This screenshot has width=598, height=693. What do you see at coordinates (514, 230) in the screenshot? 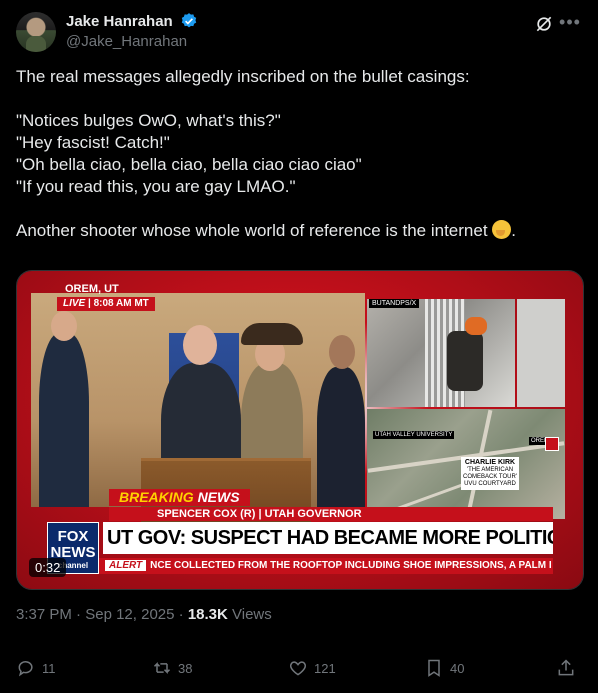
I see `tweet-line-end: .` at bounding box center [514, 230].